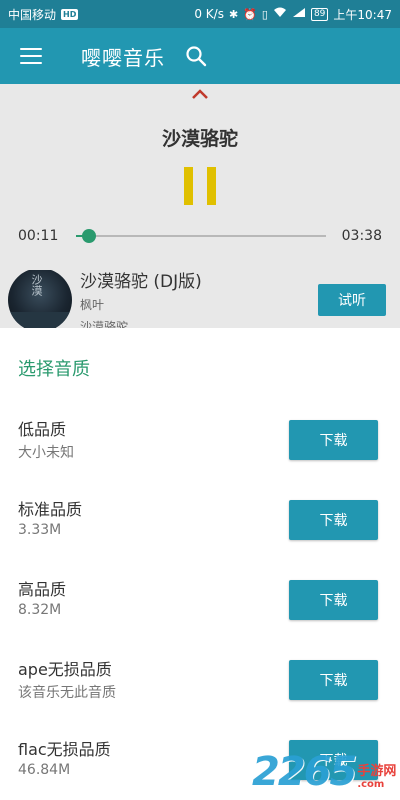  I want to click on song-title: 沙漠骆驼 (DJ版), so click(141, 282).